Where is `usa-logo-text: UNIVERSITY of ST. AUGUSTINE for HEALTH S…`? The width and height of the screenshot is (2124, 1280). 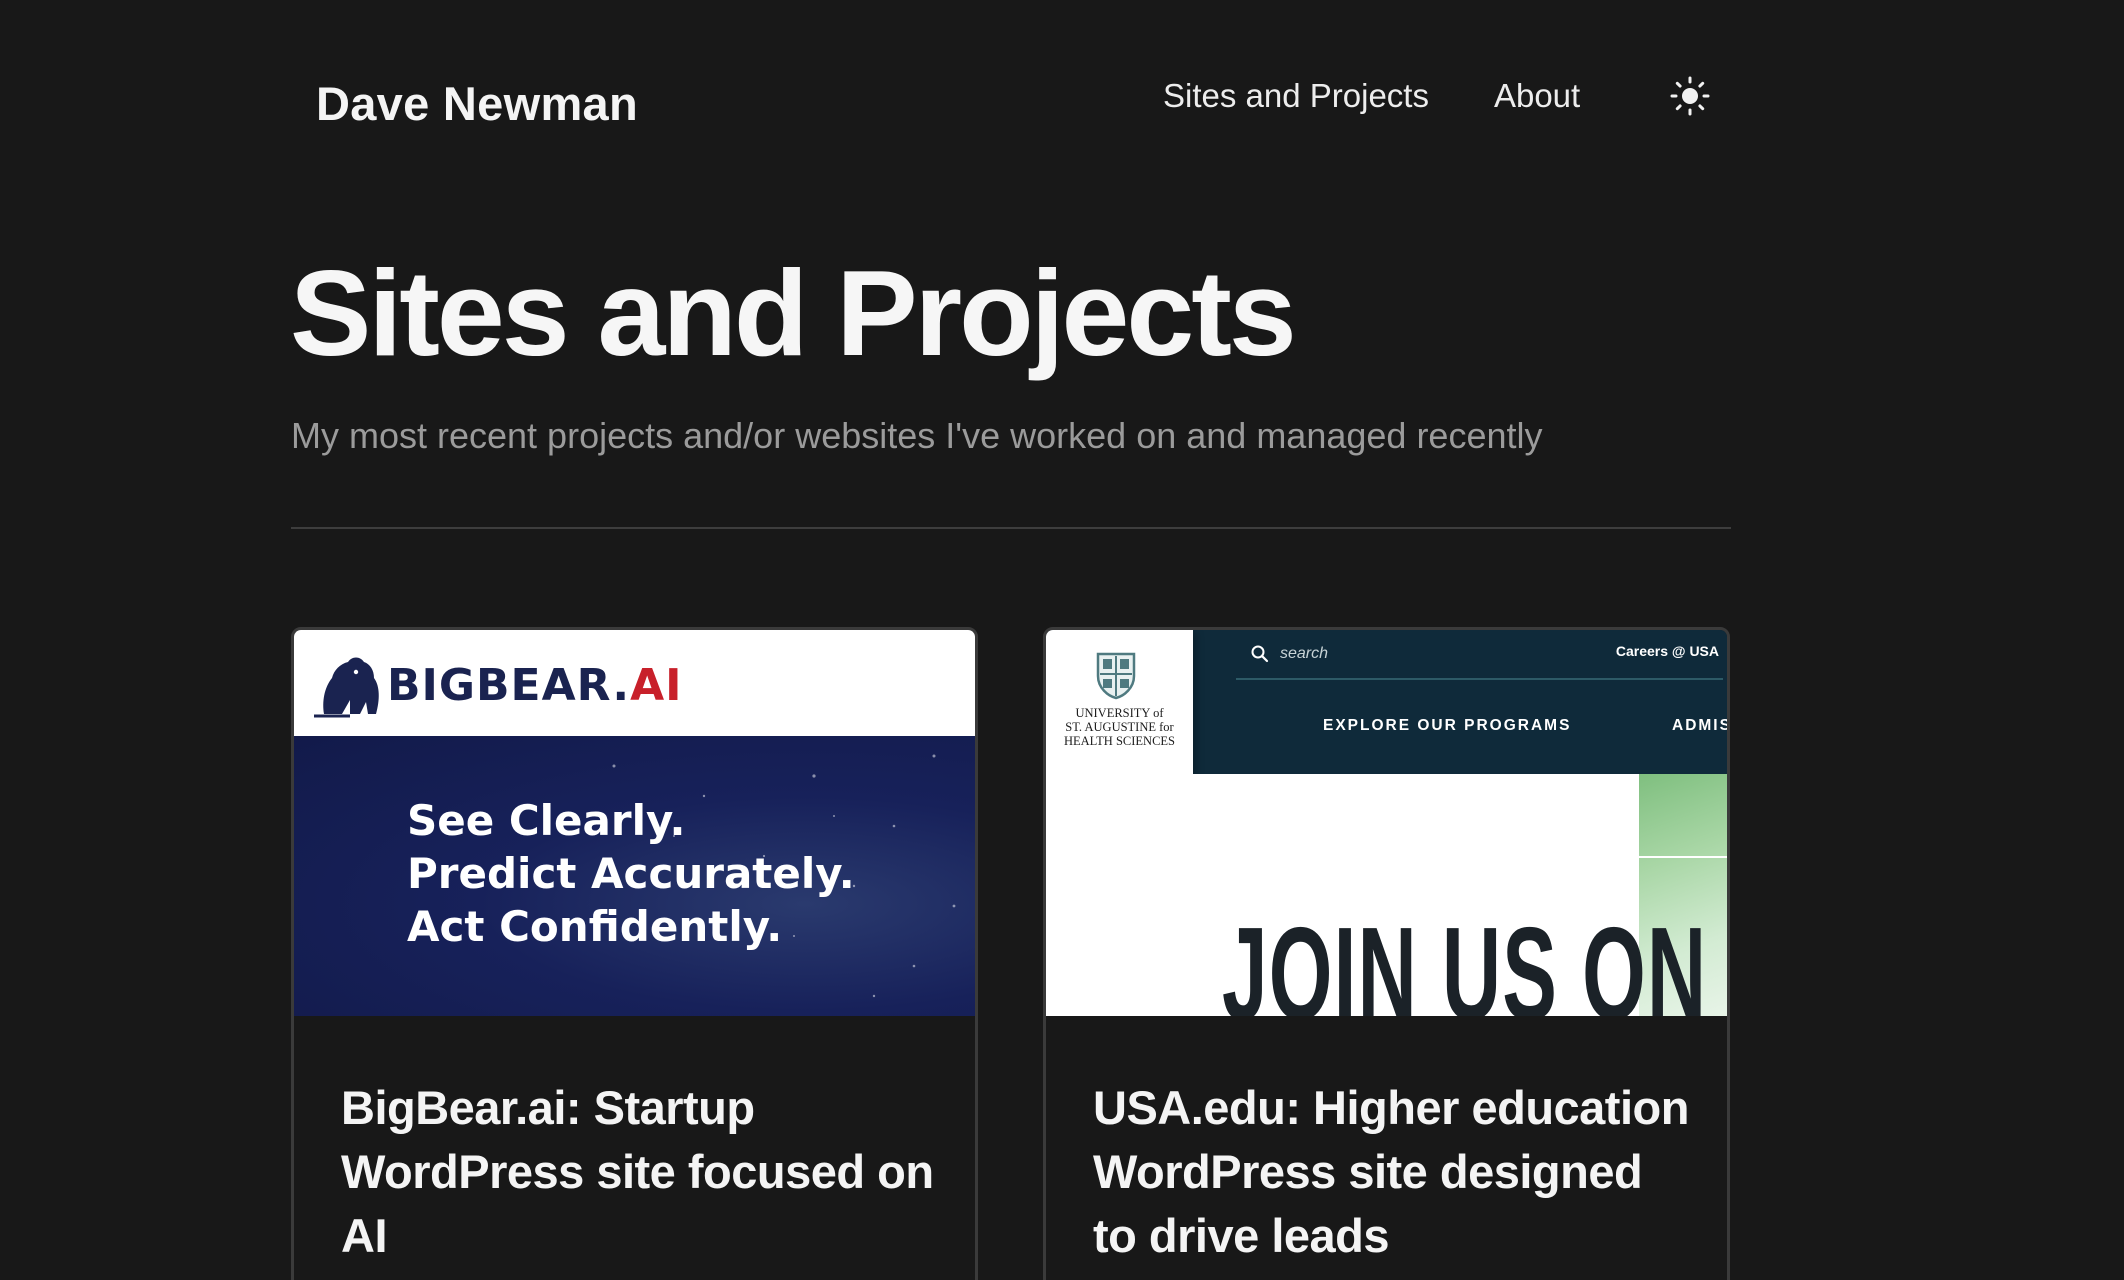
usa-logo-text: UNIVERSITY of ST. AUGUSTINE for HEALTH S… is located at coordinates (1119, 727).